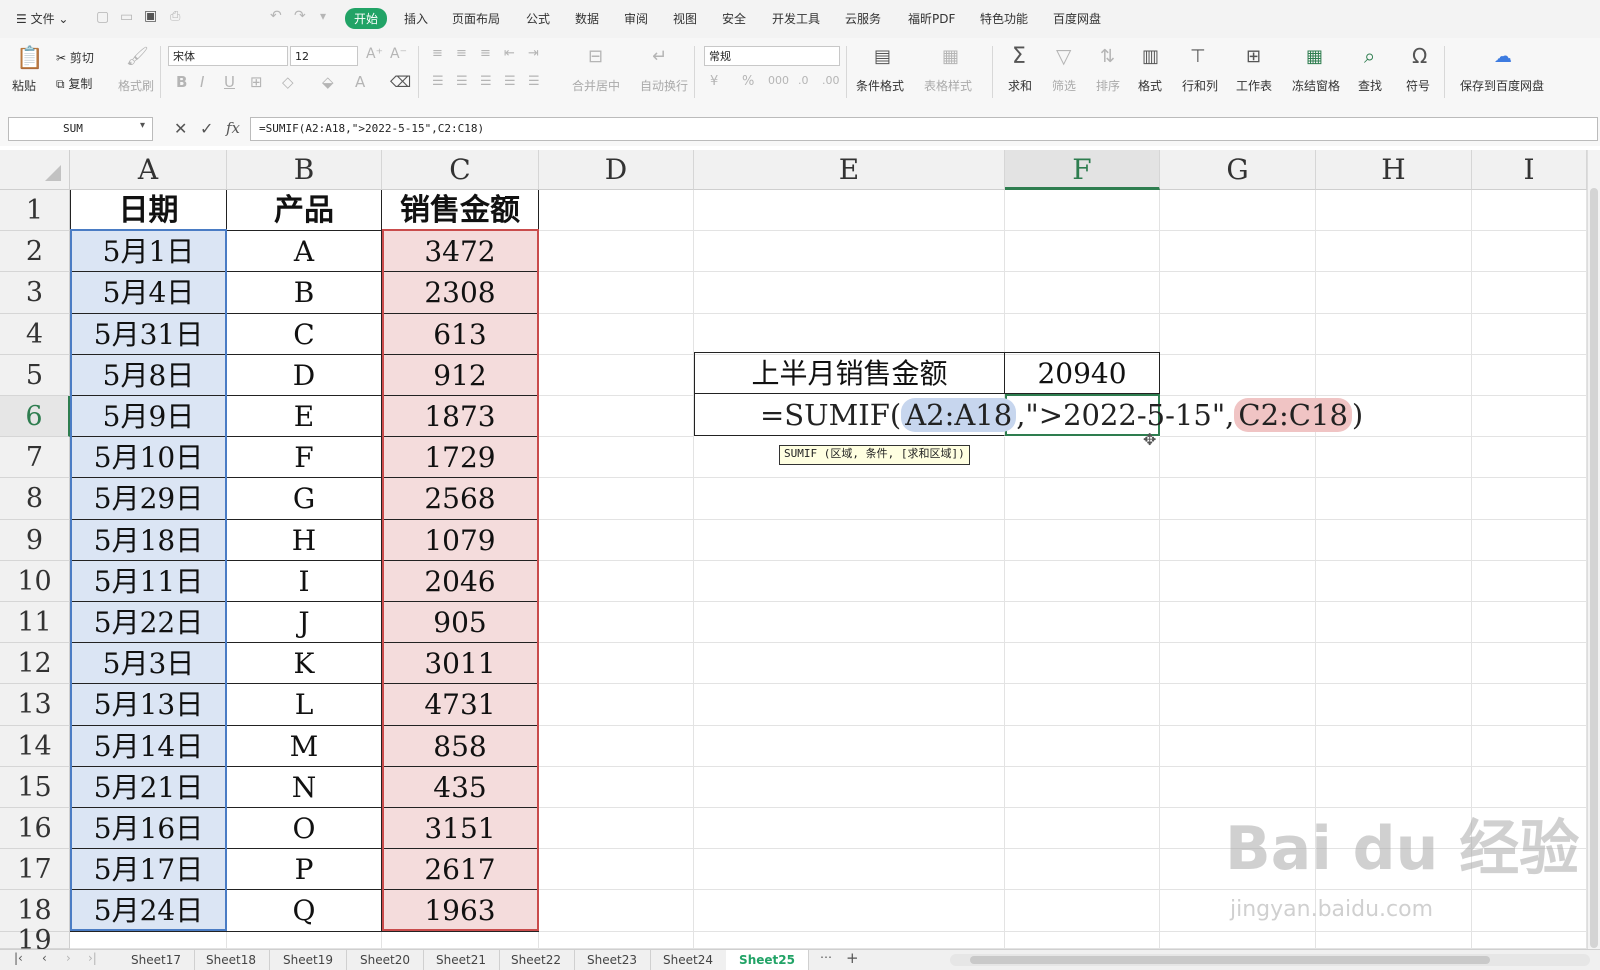  I want to click on col-header-a: A, so click(148, 170).